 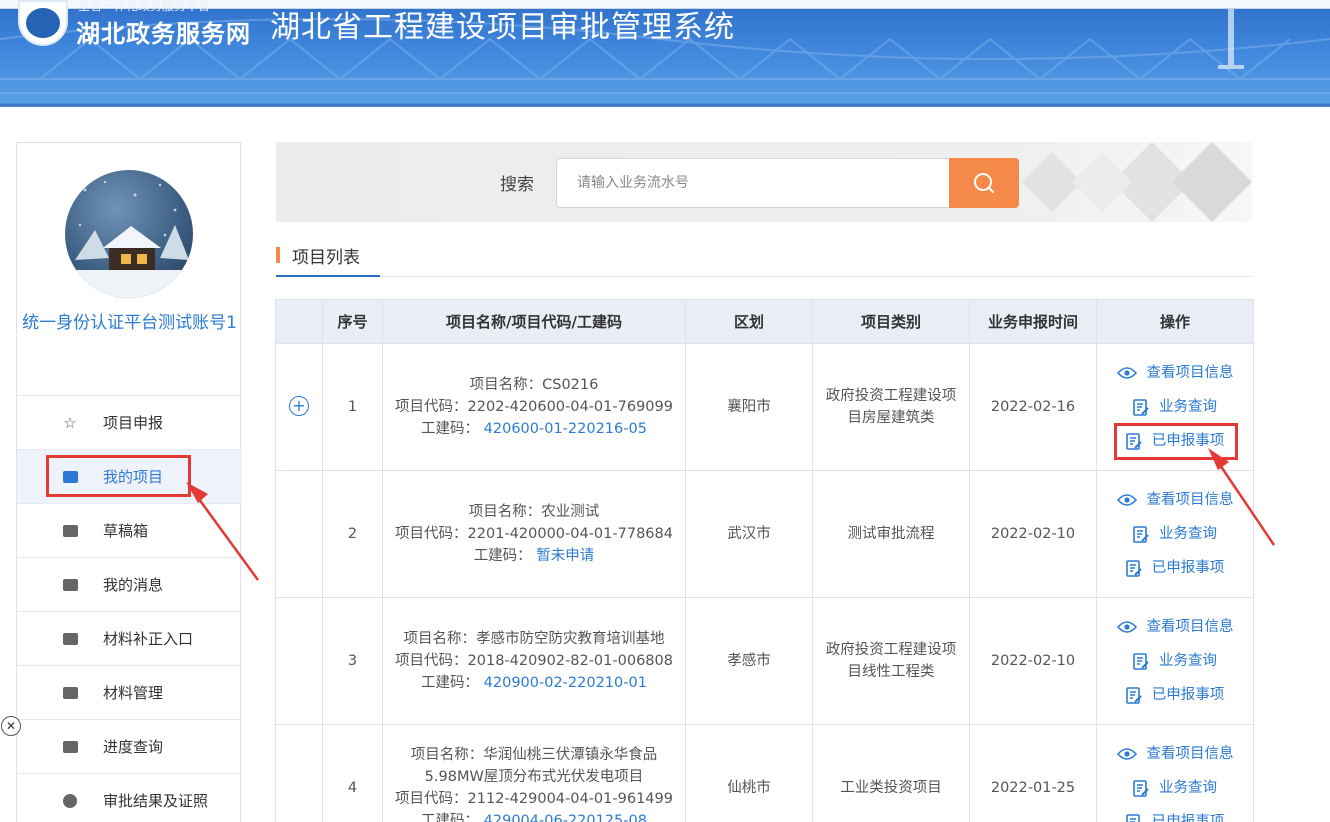 I want to click on expand-plus-icon: +, so click(x=299, y=406).